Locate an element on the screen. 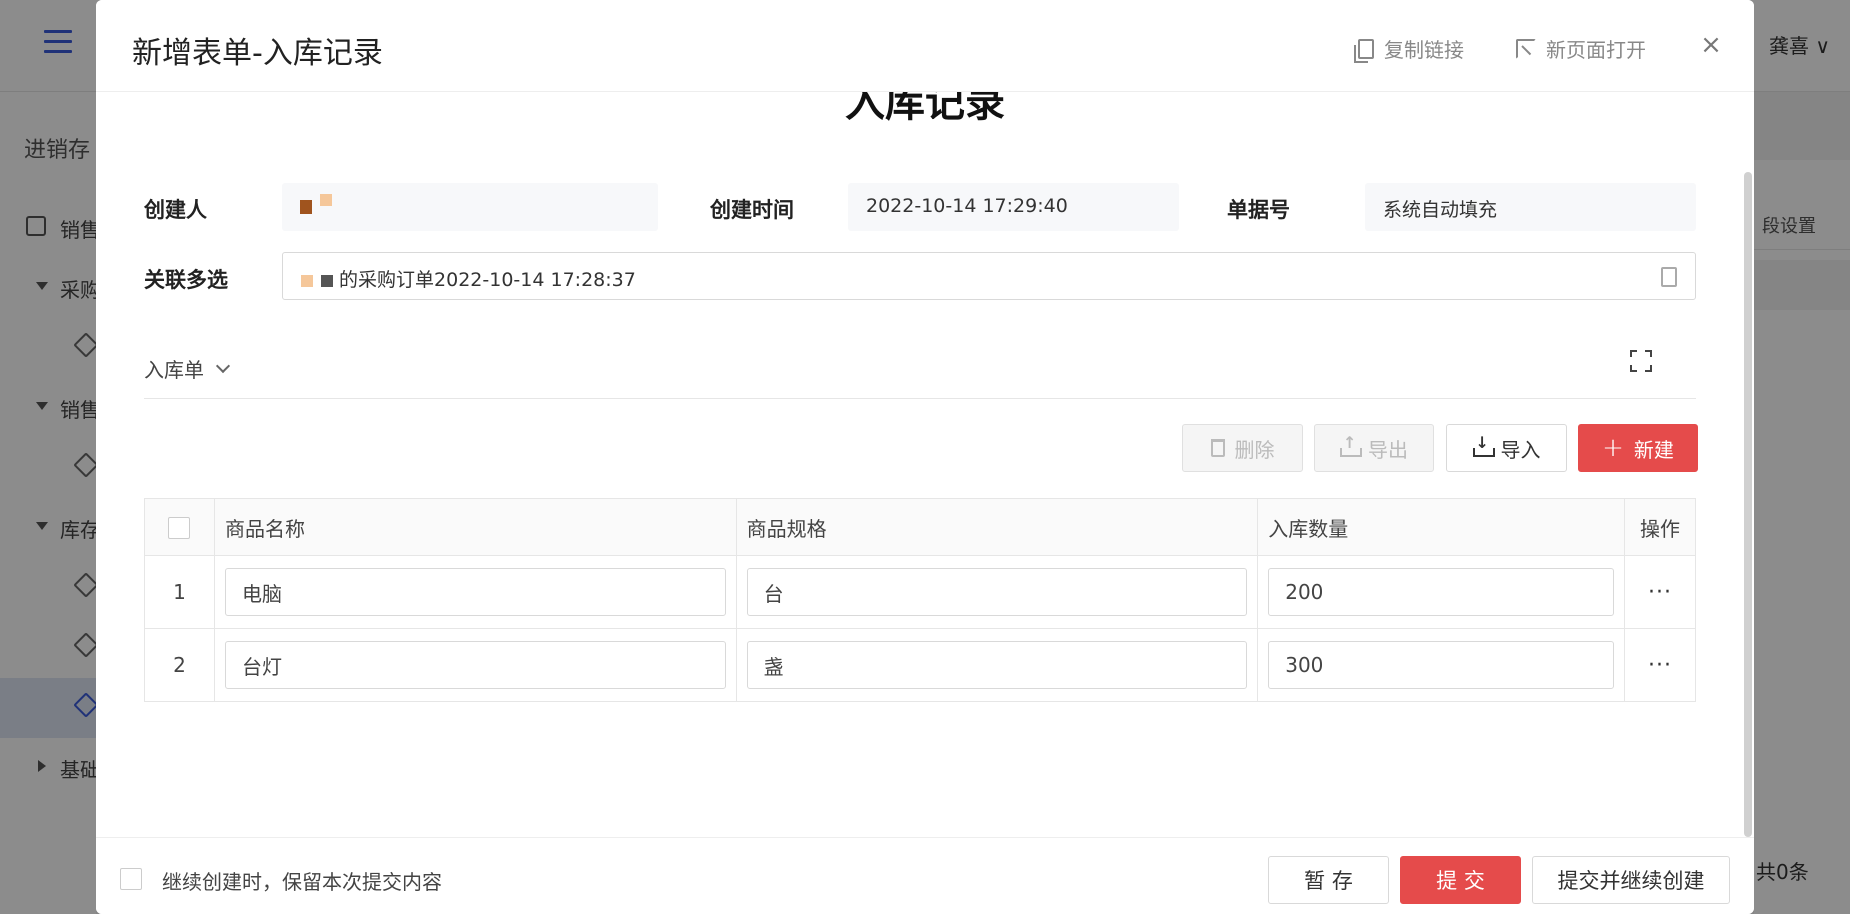  document-icon is located at coordinates (1669, 277).